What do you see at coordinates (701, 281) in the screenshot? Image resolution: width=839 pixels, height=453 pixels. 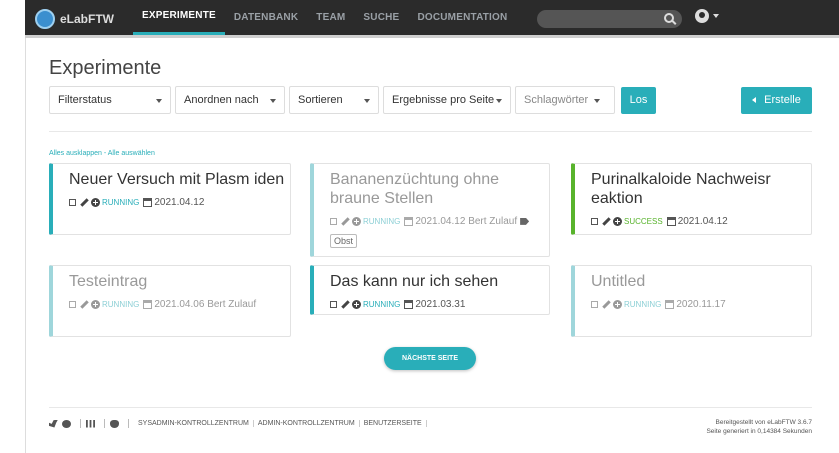 I see `card-title: Untitled` at bounding box center [701, 281].